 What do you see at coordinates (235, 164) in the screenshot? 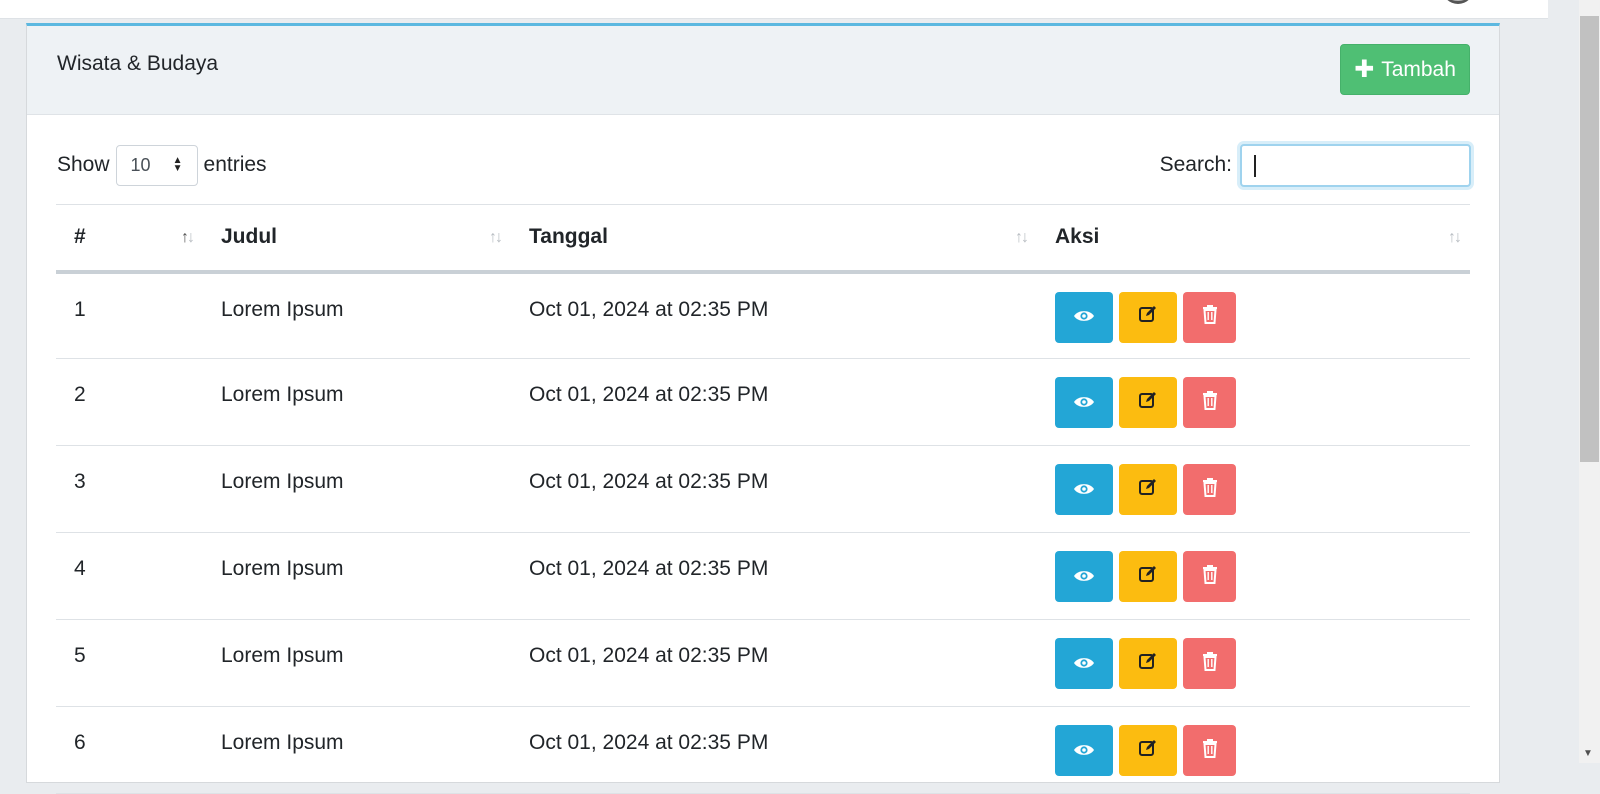
I see `entries-label: entries` at bounding box center [235, 164].